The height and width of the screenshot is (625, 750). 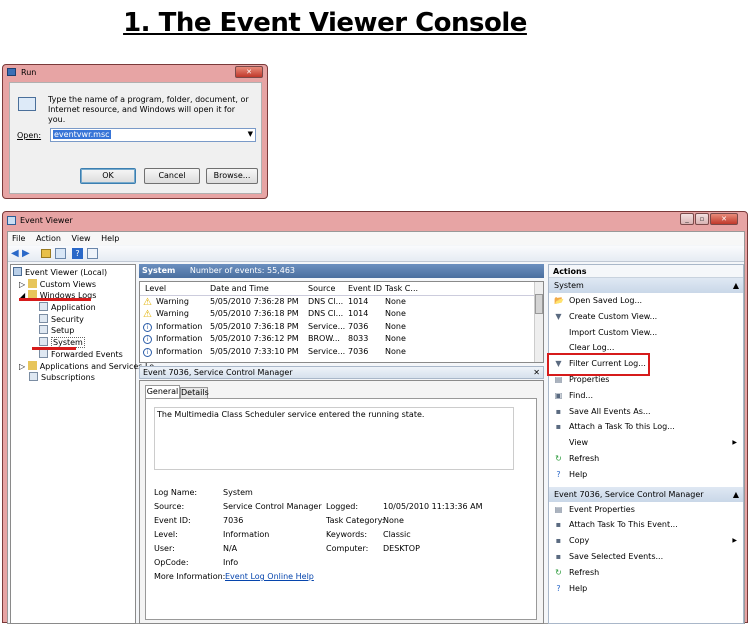 What do you see at coordinates (538, 322) in the screenshot?
I see `vertical-scrollbar` at bounding box center [538, 322].